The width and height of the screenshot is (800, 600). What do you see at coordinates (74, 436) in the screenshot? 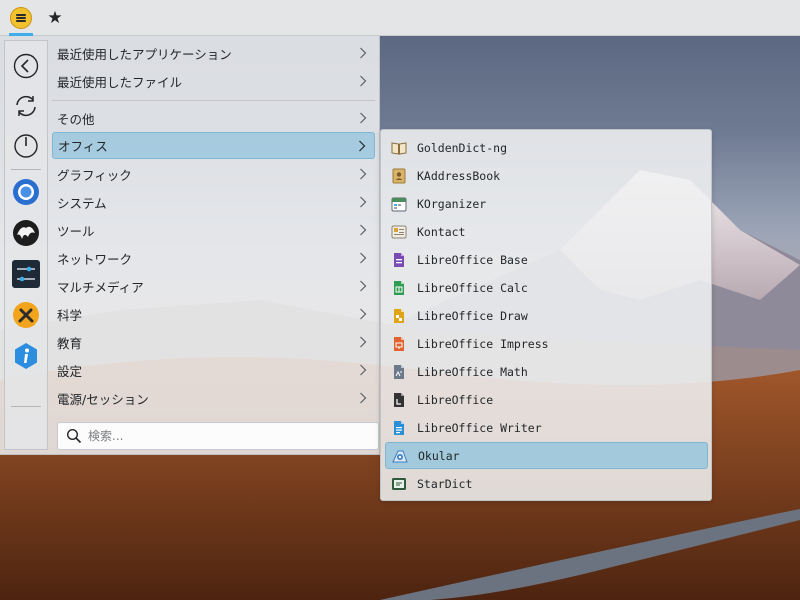
I see `search-icon` at bounding box center [74, 436].